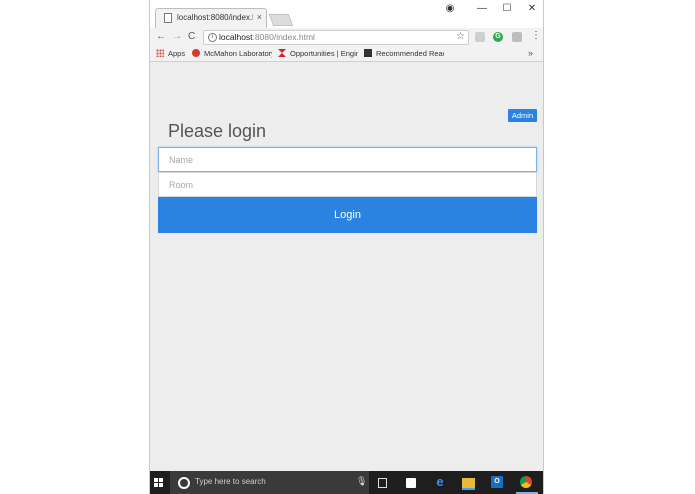  What do you see at coordinates (184, 483) in the screenshot?
I see `cortana-icon` at bounding box center [184, 483].